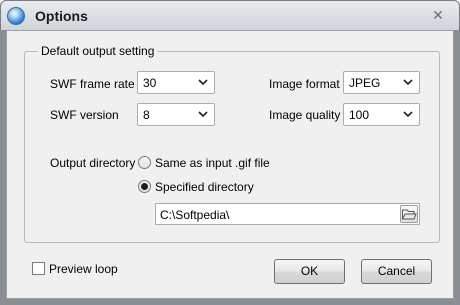 The width and height of the screenshot is (460, 305). I want to click on ok-button: OK, so click(309, 271).